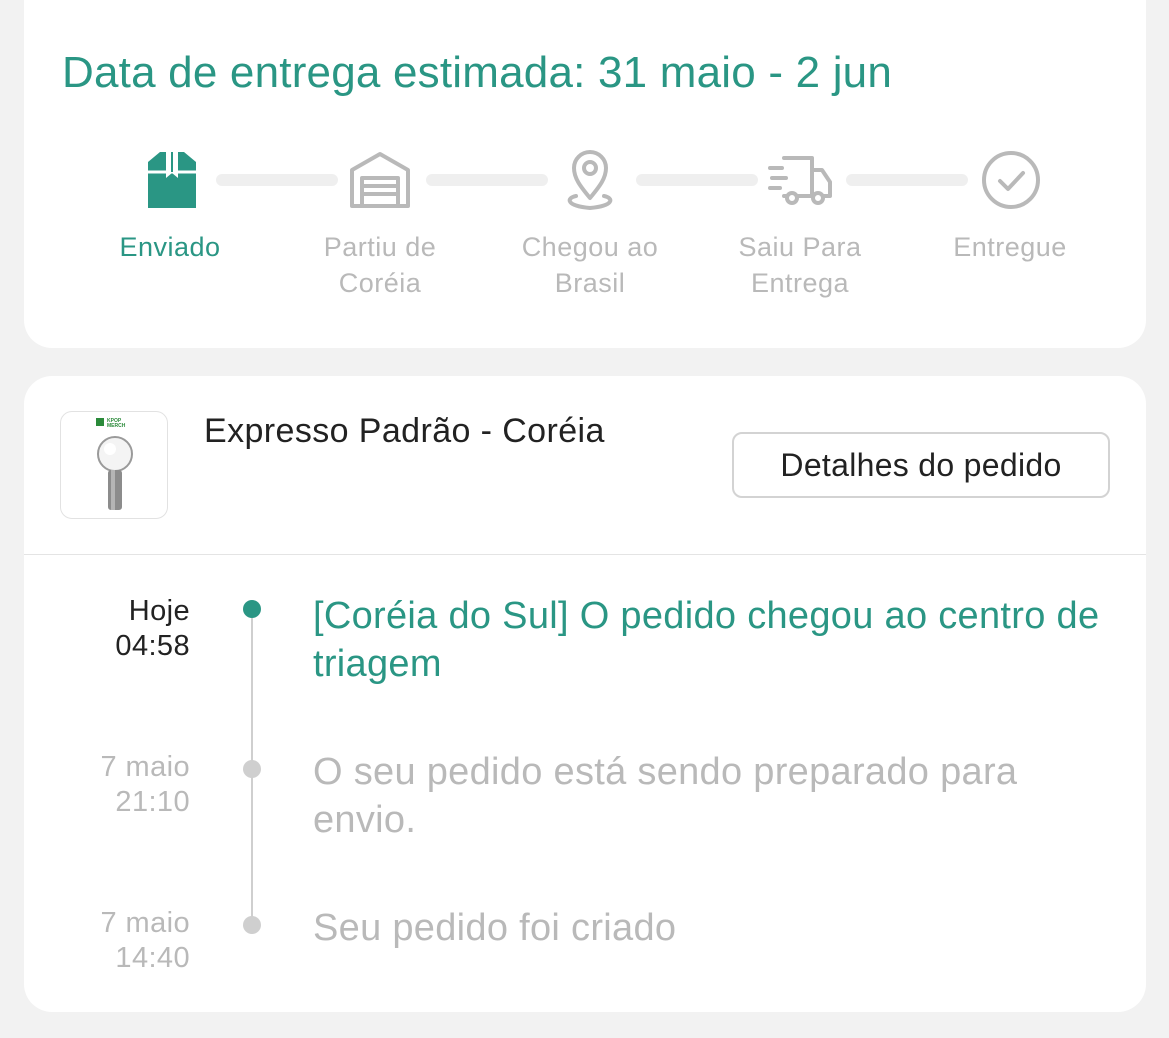 The height and width of the screenshot is (1038, 1169). What do you see at coordinates (152, 646) in the screenshot?
I see `timeline-event-time: 04:58` at bounding box center [152, 646].